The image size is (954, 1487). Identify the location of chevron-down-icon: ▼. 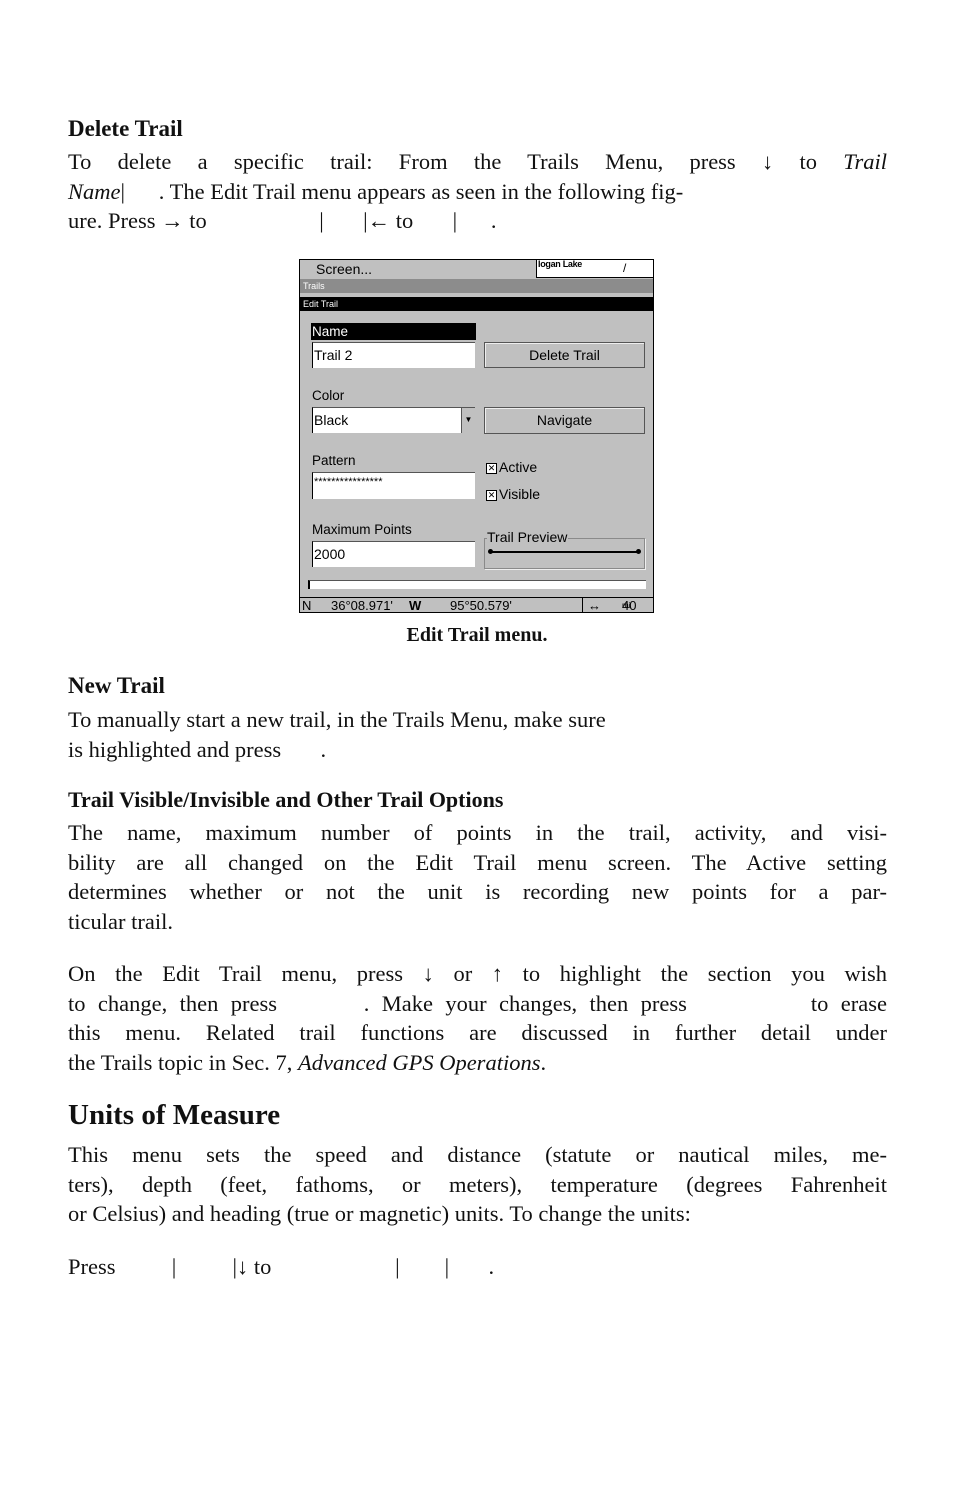
(468, 420).